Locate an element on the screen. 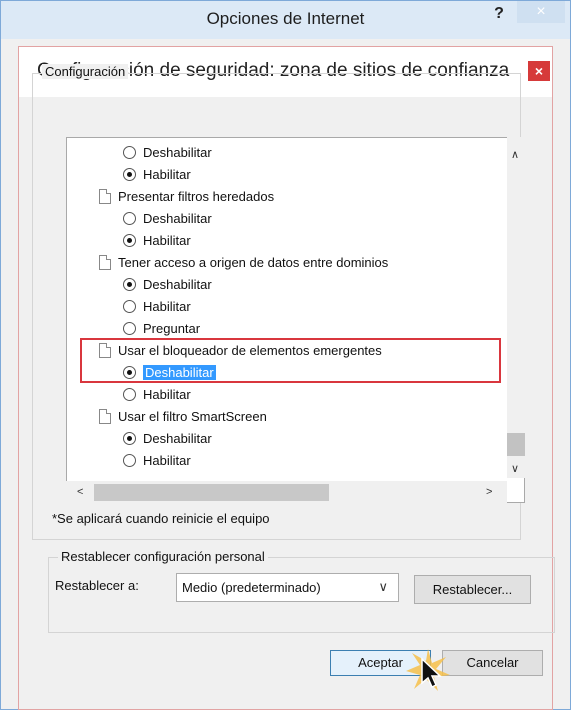 This screenshot has width=571, height=710. cancel-button: Cancelar is located at coordinates (492, 663).